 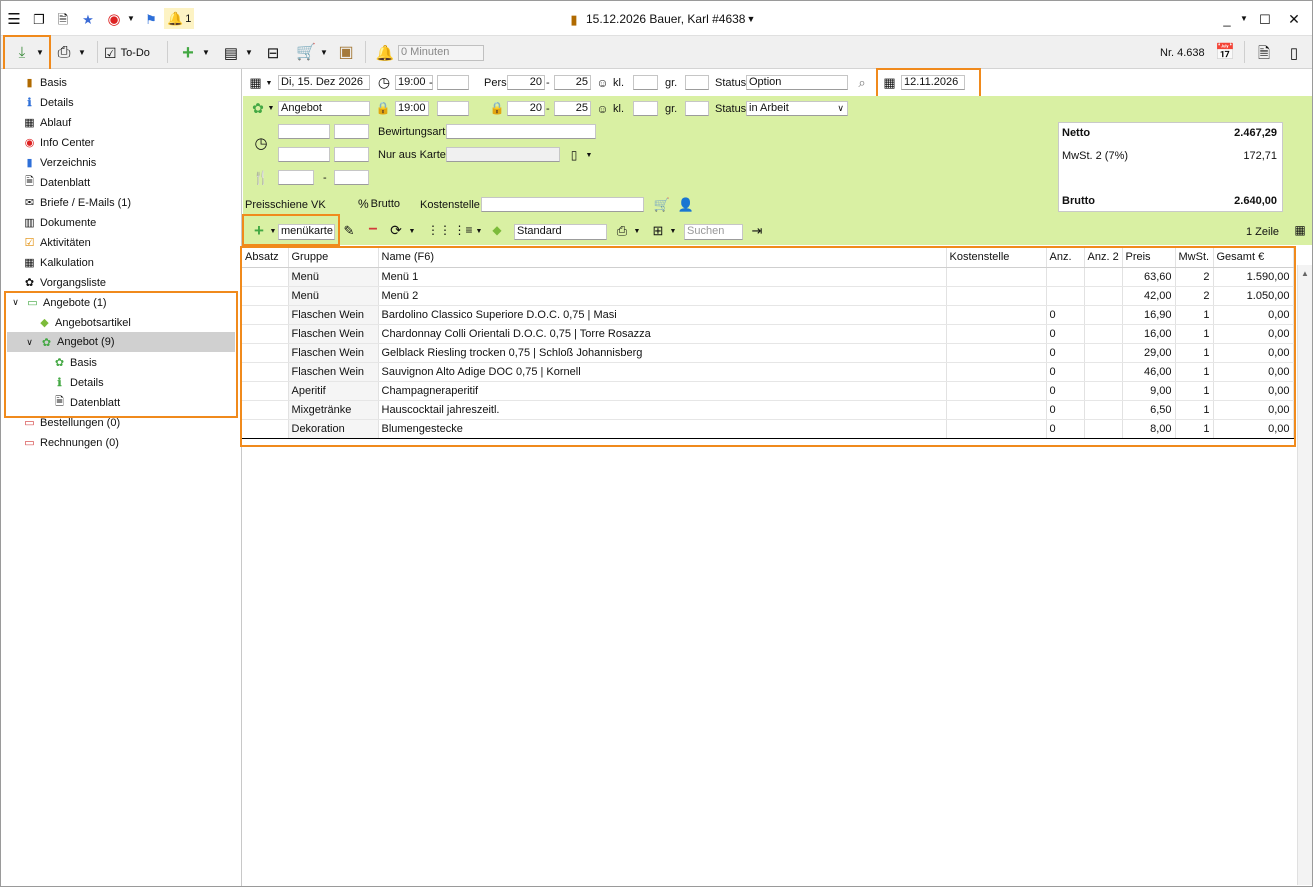 I want to click on refresh-dropdown-icon: ▼, so click(x=412, y=231).